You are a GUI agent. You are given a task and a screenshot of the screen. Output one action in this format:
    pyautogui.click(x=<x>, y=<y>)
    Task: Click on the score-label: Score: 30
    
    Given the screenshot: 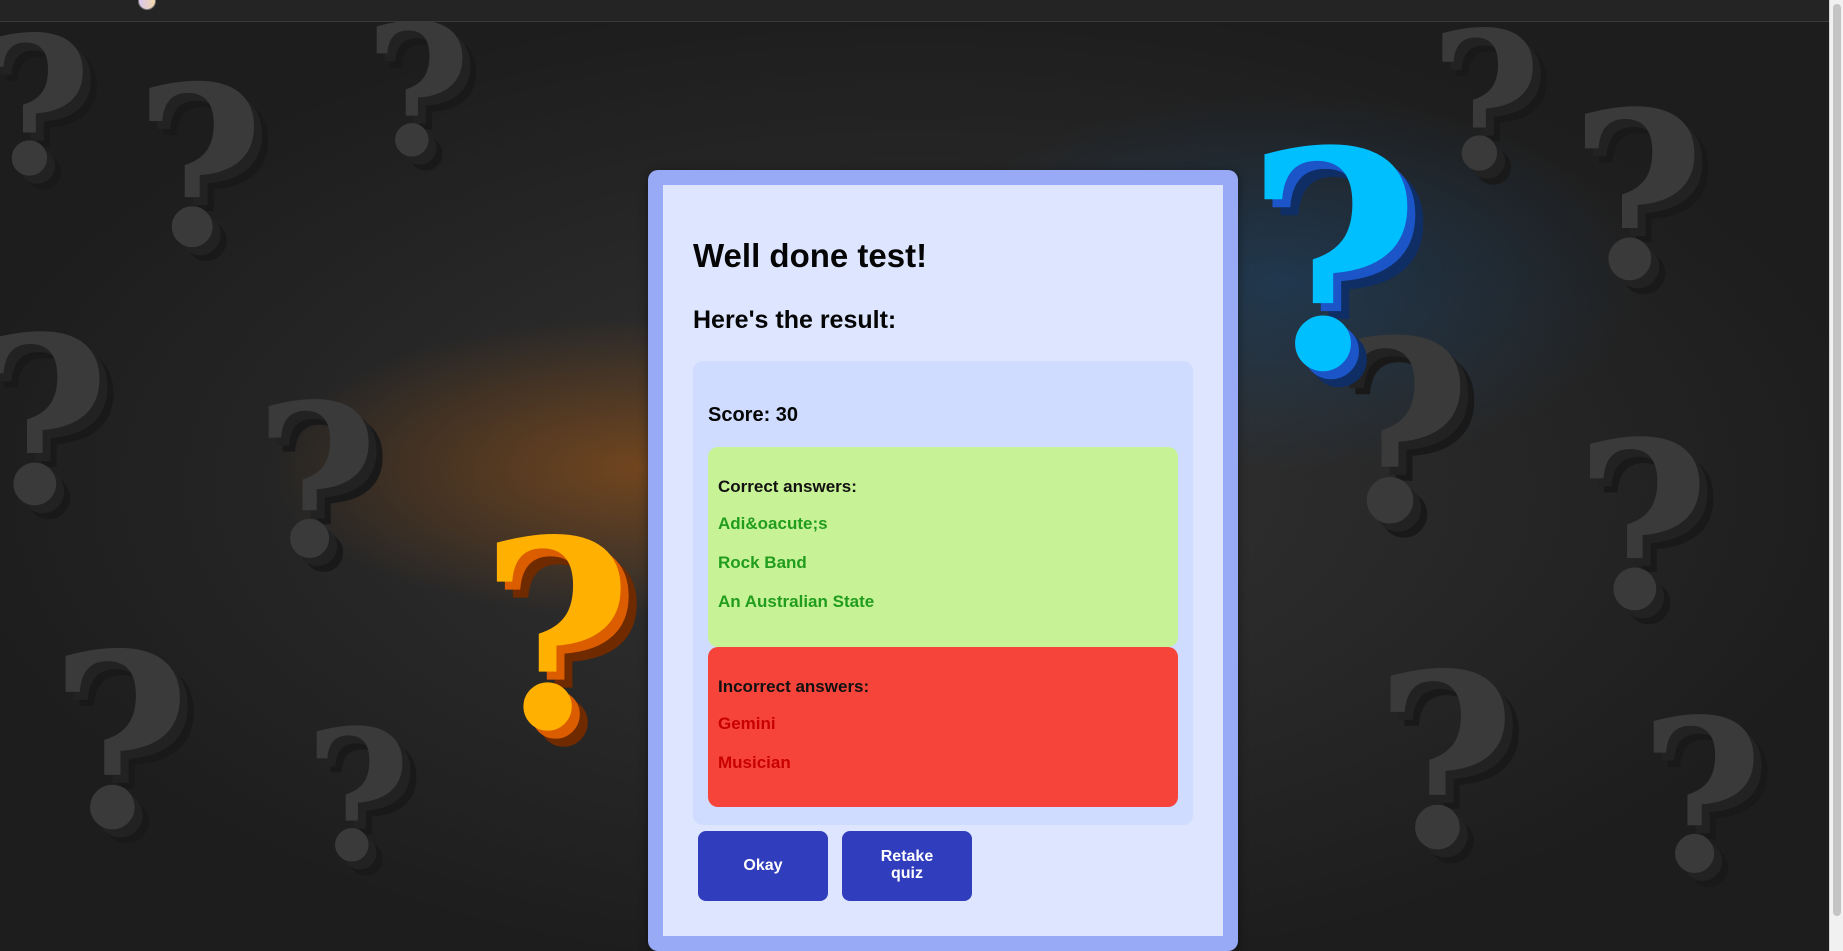 What is the action you would take?
    pyautogui.click(x=753, y=415)
    